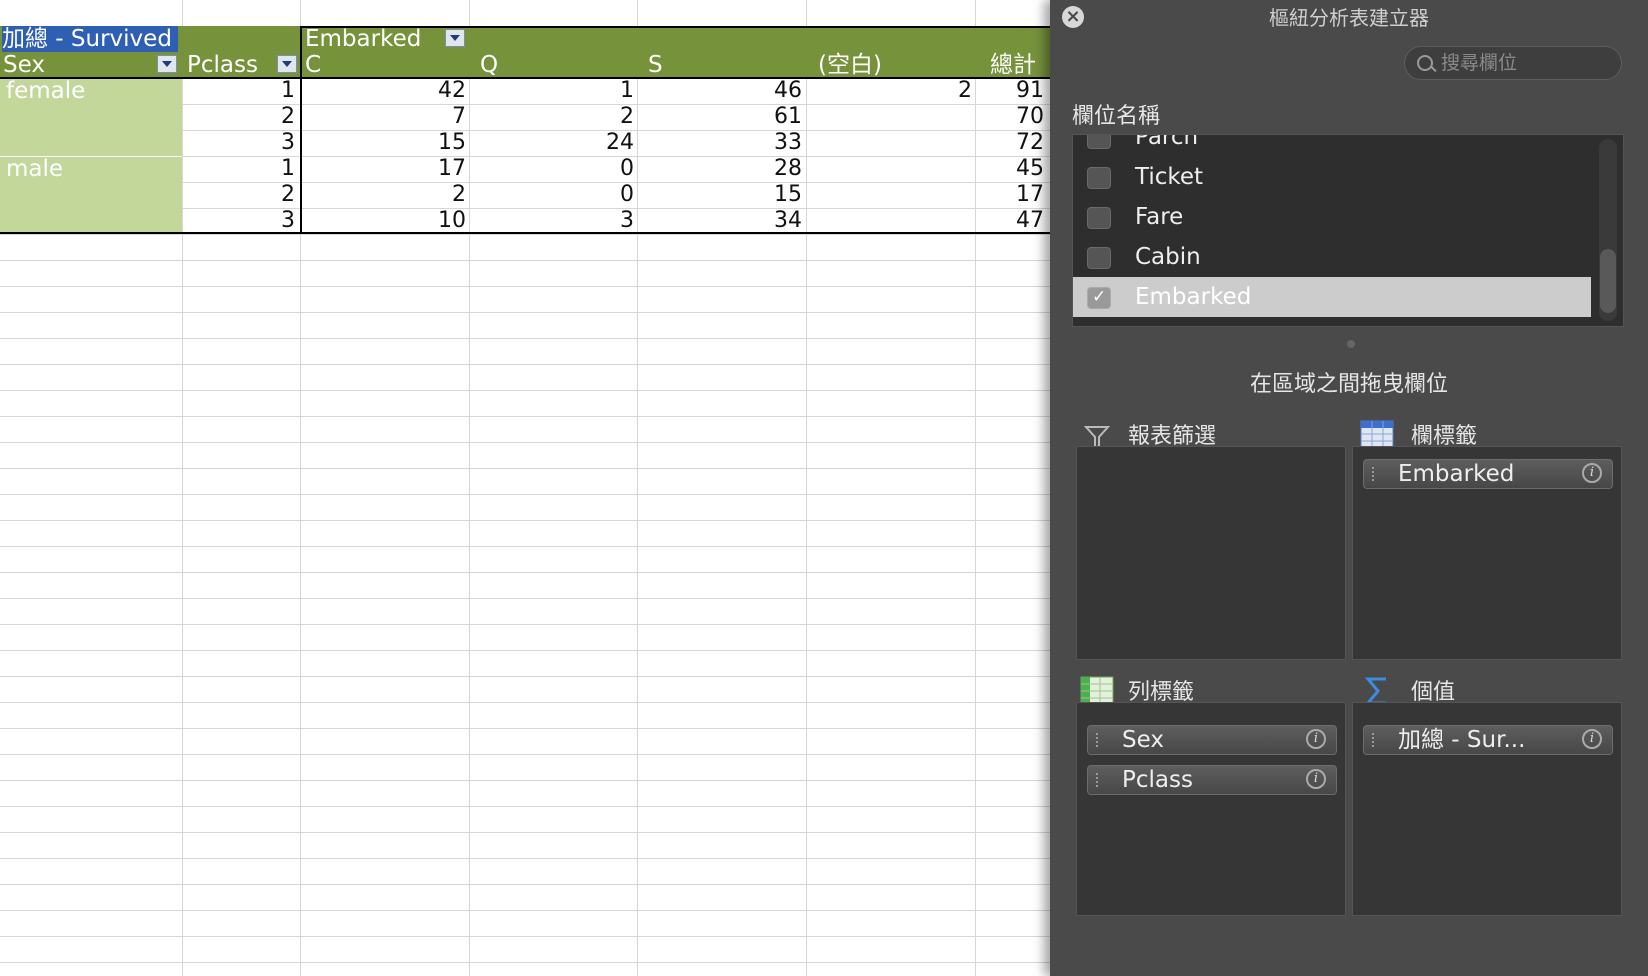  I want to click on value-cell: 34, so click(727, 221).